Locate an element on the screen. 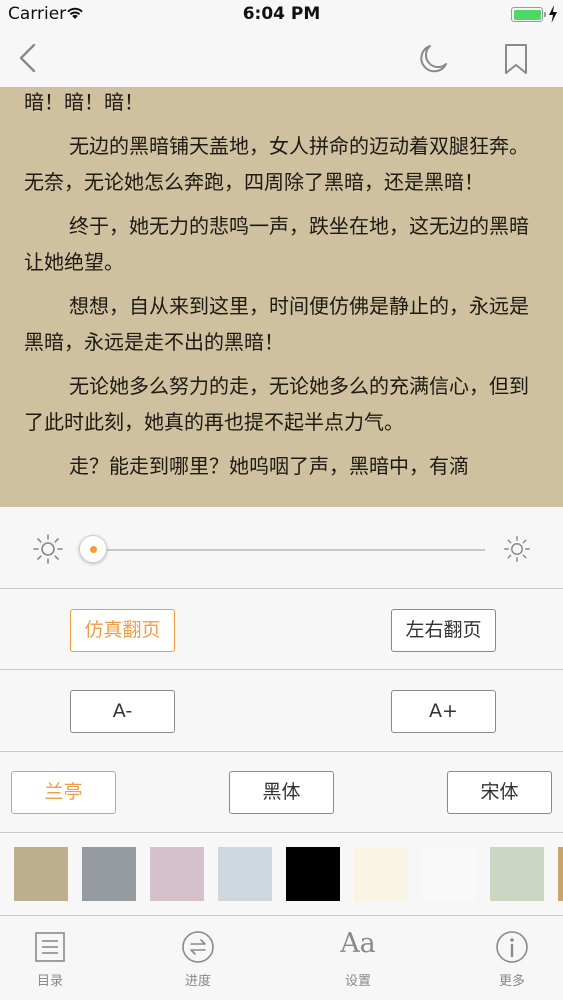  tab-label: 进度 is located at coordinates (197, 981).